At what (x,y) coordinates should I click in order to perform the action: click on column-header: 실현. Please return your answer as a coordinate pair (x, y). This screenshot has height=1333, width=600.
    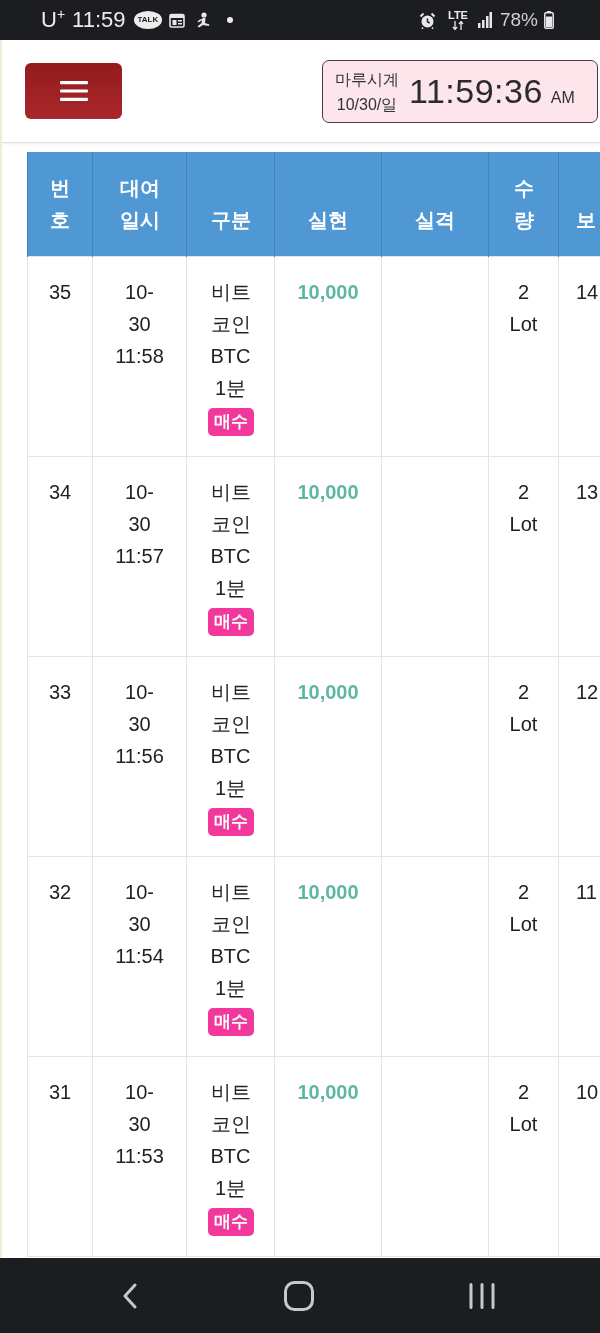
    Looking at the image, I should click on (328, 204).